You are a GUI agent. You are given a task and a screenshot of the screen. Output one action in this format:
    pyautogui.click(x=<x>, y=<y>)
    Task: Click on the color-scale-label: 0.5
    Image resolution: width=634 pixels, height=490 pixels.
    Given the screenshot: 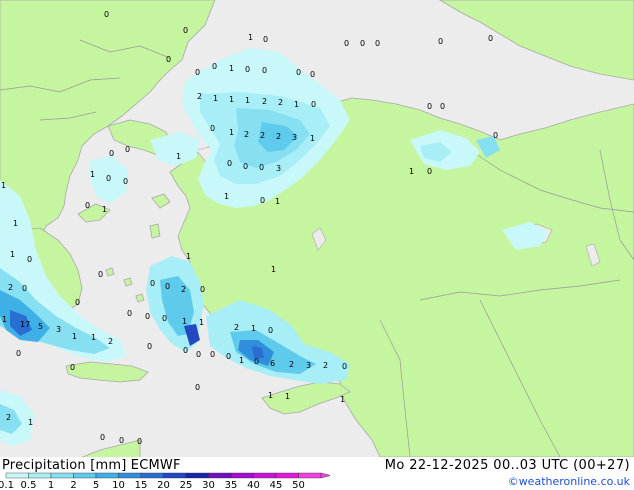 What is the action you would take?
    pyautogui.click(x=29, y=485)
    